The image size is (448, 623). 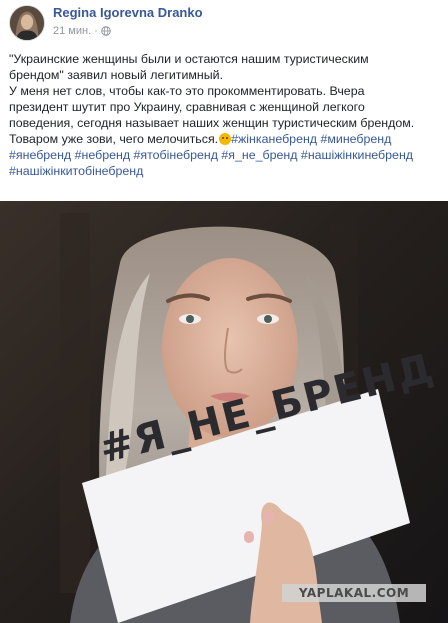 I want to click on watermark: YAPLAKAL.COM, so click(x=354, y=593).